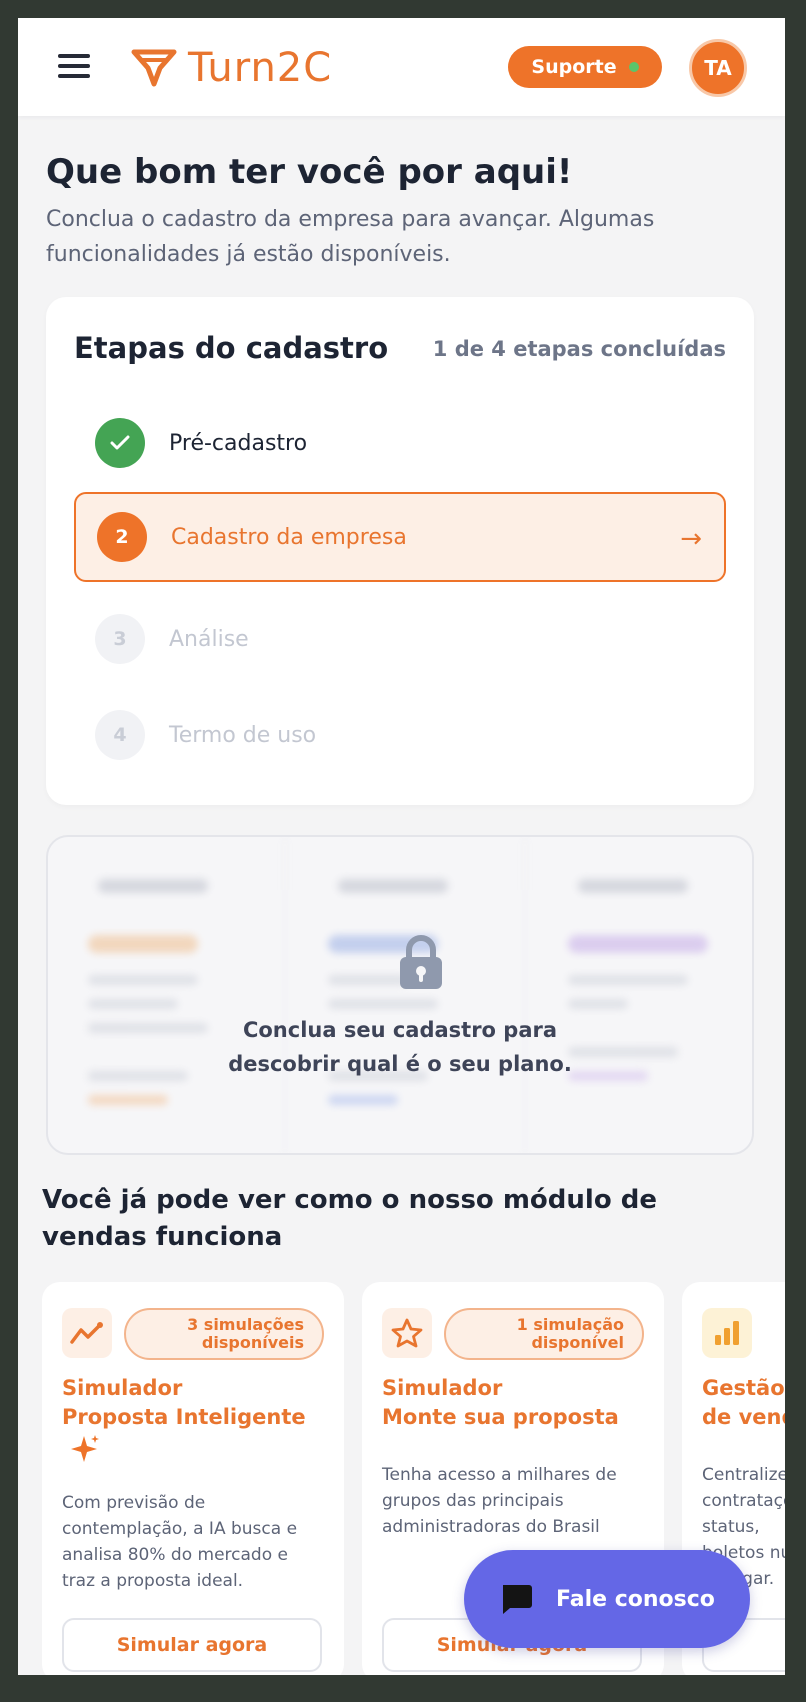  Describe the element at coordinates (400, 735) in the screenshot. I see `step-termo-de-uso: 4 Termo de uso` at that location.